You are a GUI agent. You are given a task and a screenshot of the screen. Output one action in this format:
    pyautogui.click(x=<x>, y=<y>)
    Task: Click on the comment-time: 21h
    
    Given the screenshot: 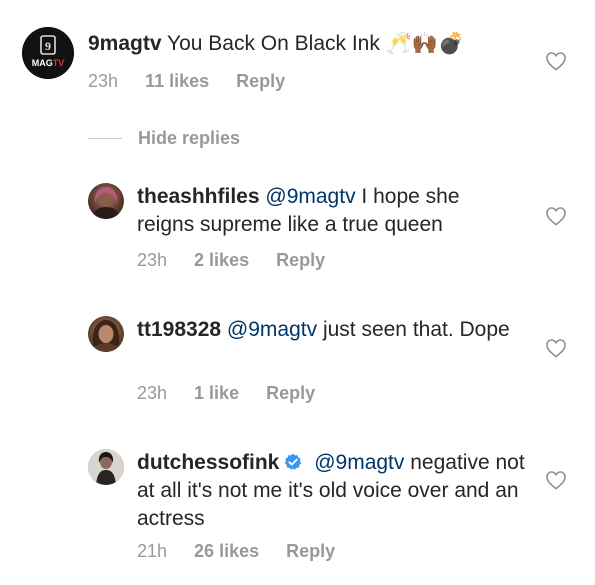 What is the action you would take?
    pyautogui.click(x=152, y=551)
    